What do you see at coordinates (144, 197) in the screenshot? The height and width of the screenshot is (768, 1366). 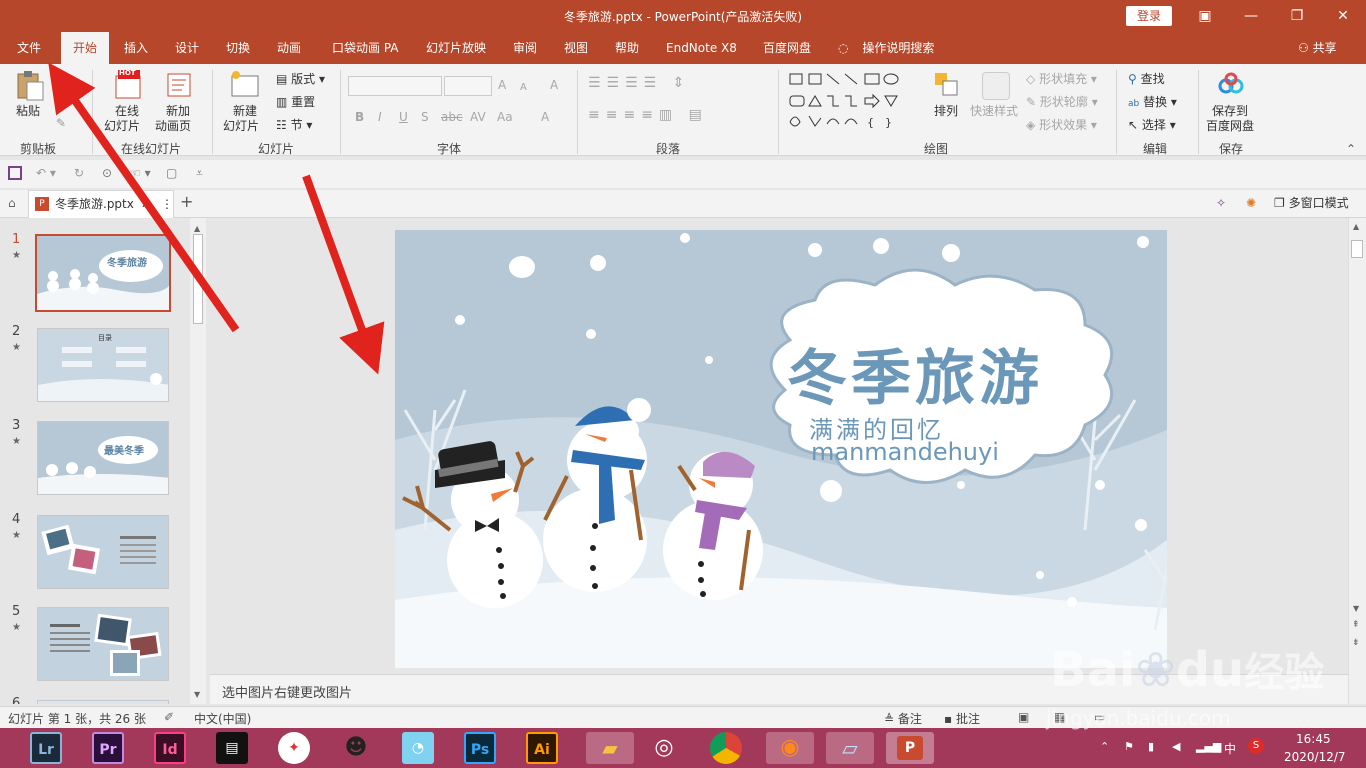 I see `red-arrow-to-file-tab` at bounding box center [144, 197].